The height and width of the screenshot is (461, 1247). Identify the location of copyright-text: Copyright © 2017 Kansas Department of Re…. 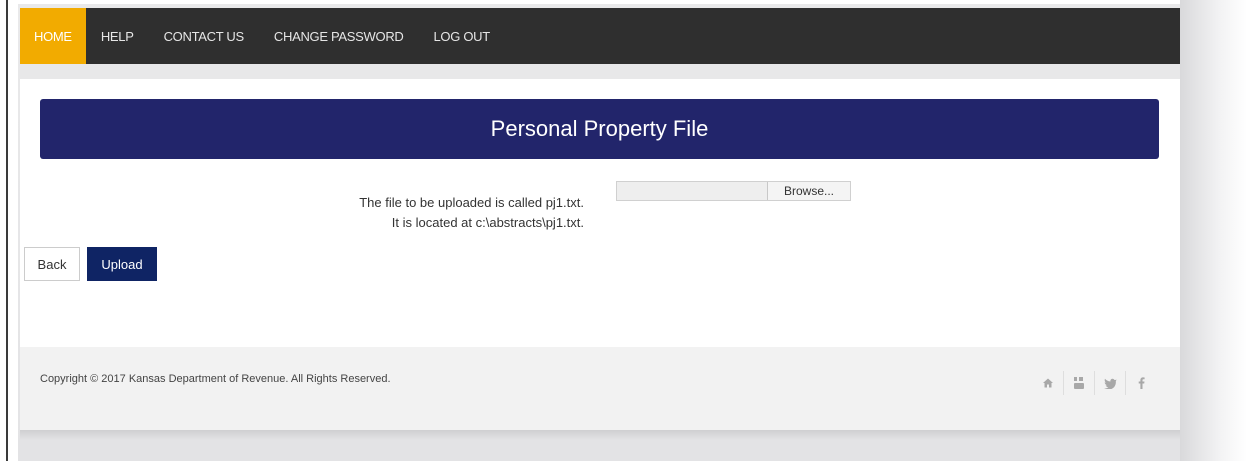
(215, 379).